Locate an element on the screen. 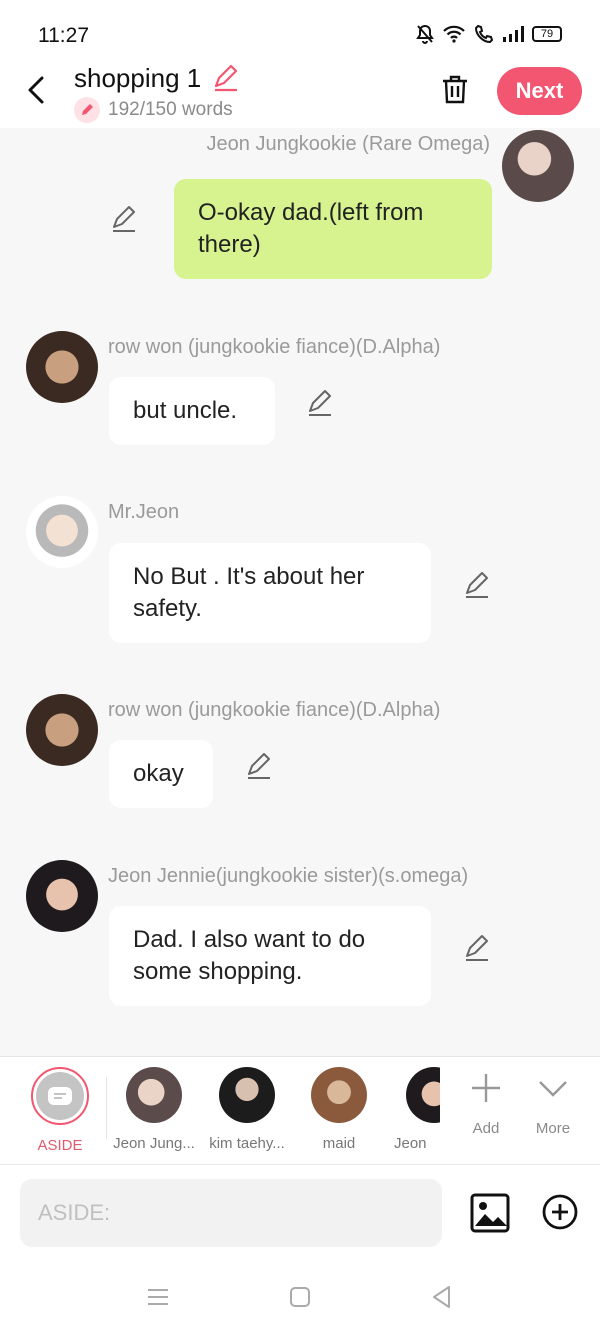 The image size is (600, 1333). aside-icon is located at coordinates (60, 1096).